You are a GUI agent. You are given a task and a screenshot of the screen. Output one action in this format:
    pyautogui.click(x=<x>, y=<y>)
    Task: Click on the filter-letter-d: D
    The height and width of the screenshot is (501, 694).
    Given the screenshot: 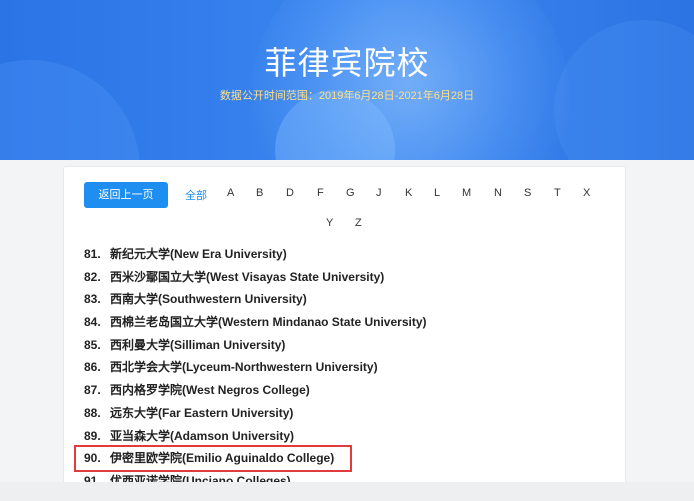 What is the action you would take?
    pyautogui.click(x=290, y=193)
    